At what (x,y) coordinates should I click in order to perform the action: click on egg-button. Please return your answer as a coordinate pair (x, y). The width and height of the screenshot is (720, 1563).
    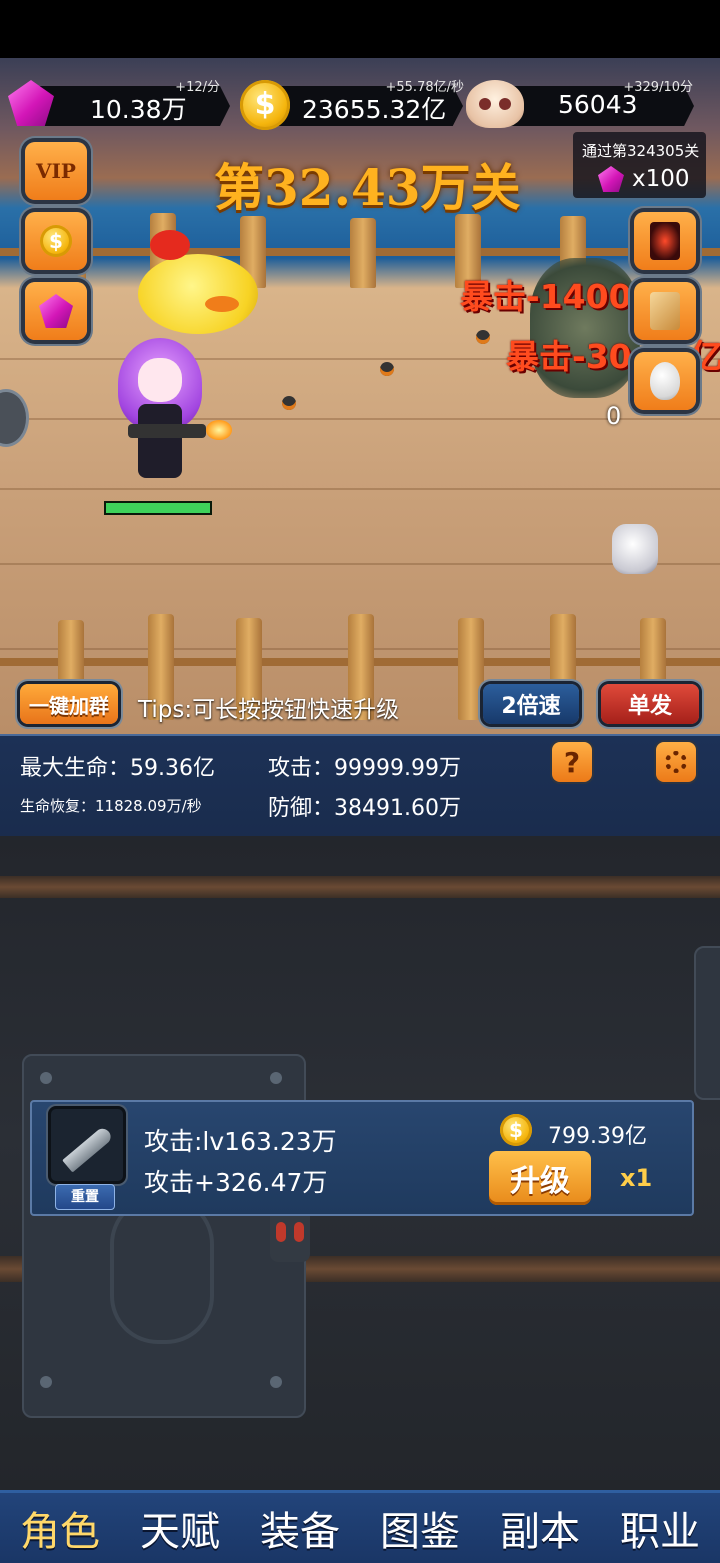
    Looking at the image, I should click on (665, 381).